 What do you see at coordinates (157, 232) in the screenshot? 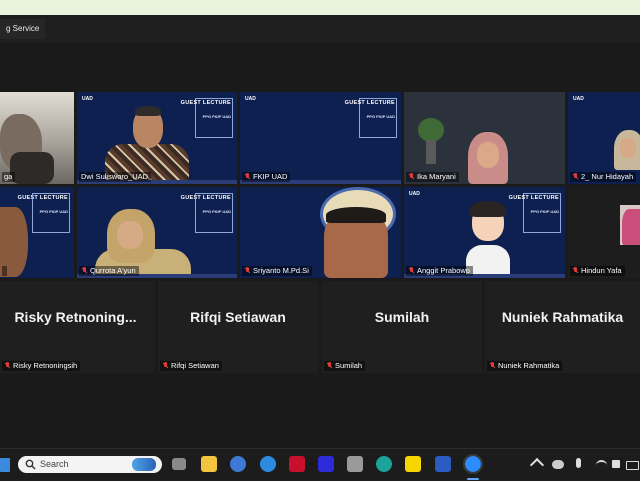
I see `participant-tile: GUEST LECTURE PPG FKIP UAD Qurrota A'yun` at bounding box center [157, 232].